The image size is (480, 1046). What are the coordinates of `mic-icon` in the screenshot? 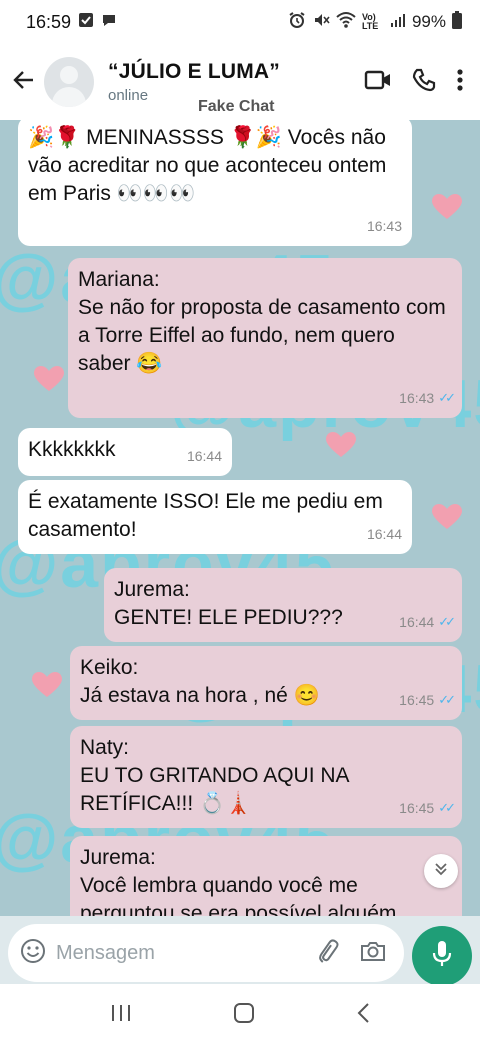 It's located at (442, 956).